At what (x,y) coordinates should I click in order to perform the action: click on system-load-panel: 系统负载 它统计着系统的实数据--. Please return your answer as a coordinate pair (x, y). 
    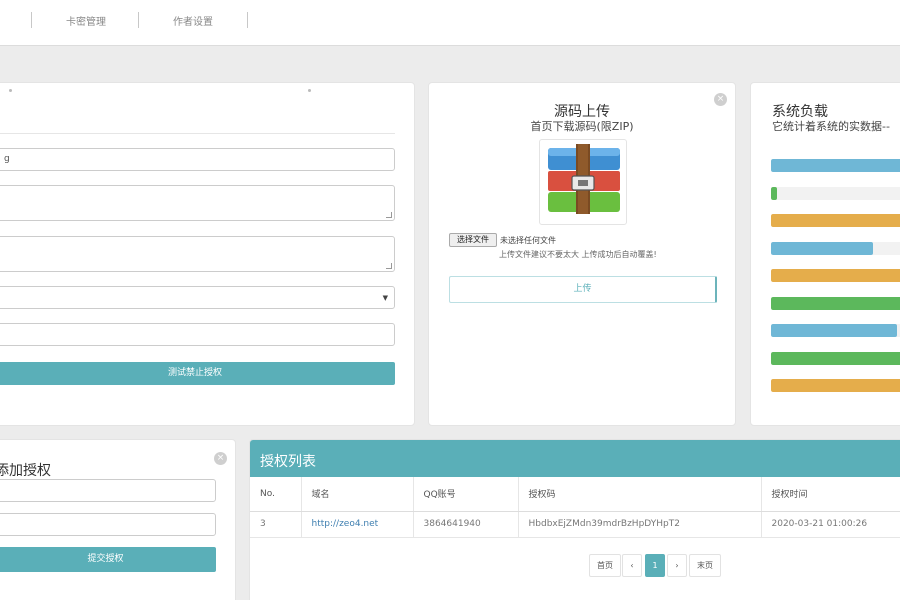
    Looking at the image, I should click on (825, 254).